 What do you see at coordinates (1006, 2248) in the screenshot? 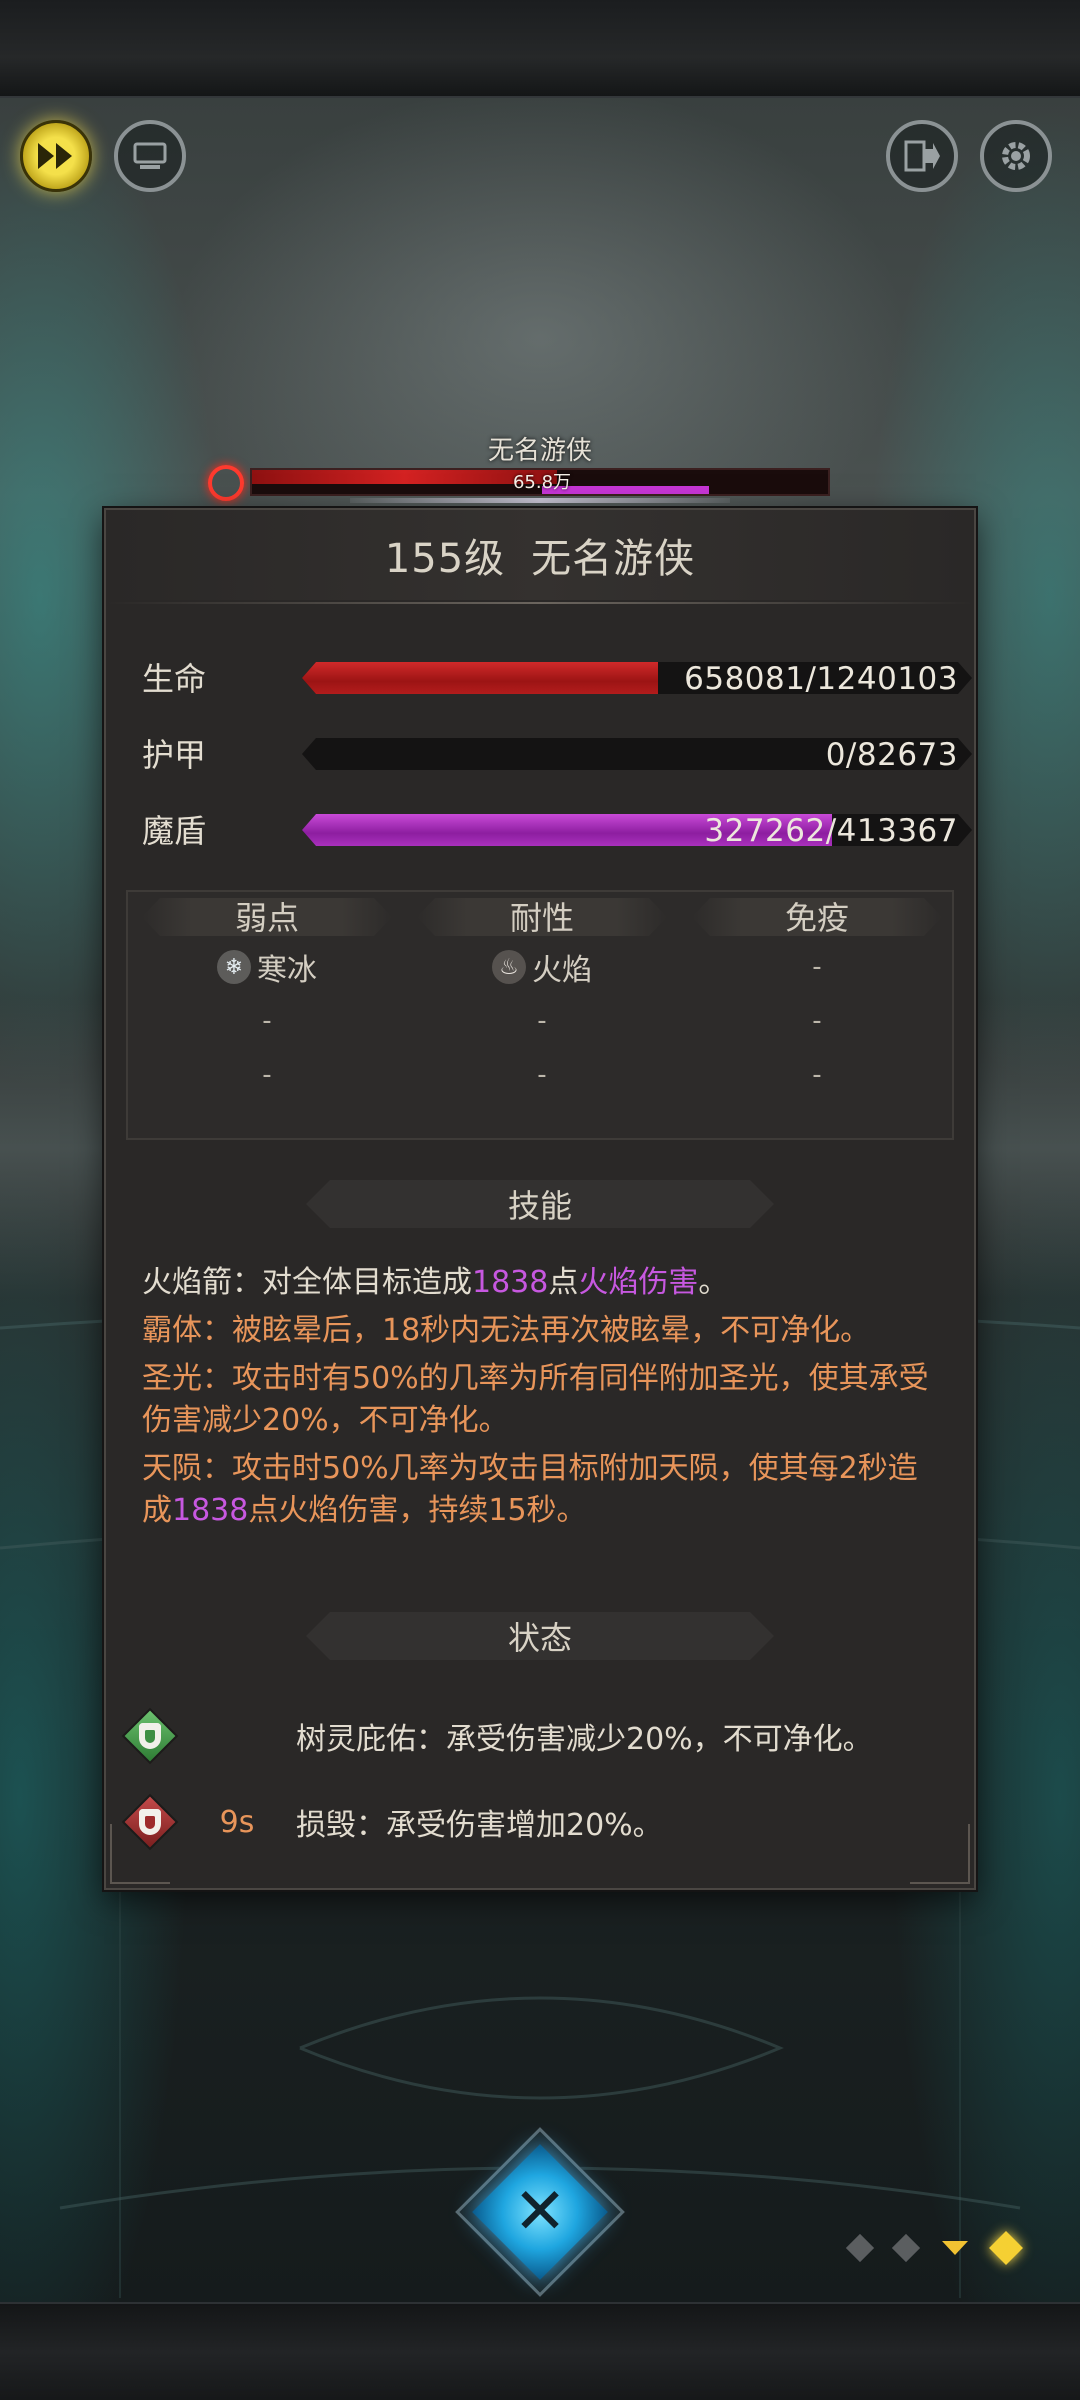
I see `page-dot-active` at bounding box center [1006, 2248].